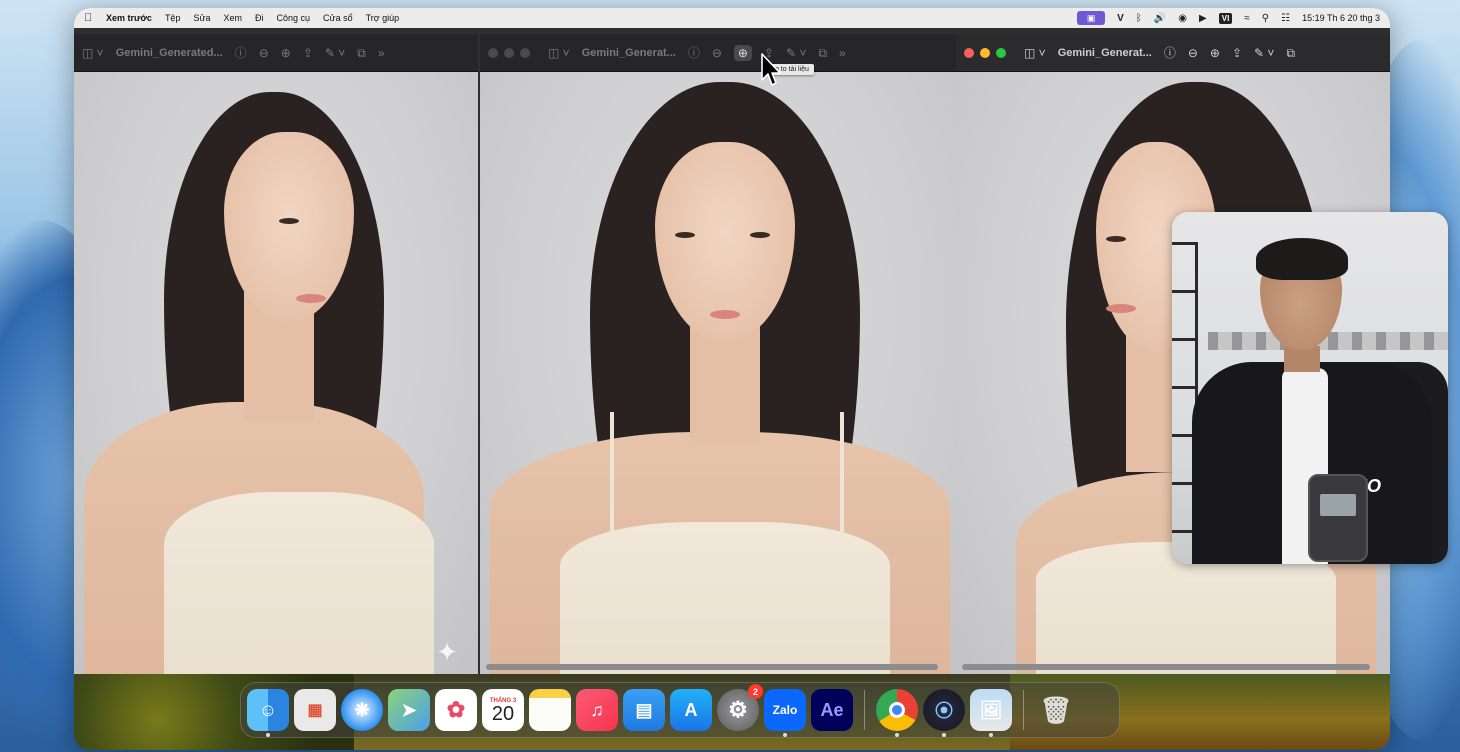 The width and height of the screenshot is (1460, 752). Describe the element at coordinates (832, 710) in the screenshot. I see `after-effects-icon: Ae` at that location.